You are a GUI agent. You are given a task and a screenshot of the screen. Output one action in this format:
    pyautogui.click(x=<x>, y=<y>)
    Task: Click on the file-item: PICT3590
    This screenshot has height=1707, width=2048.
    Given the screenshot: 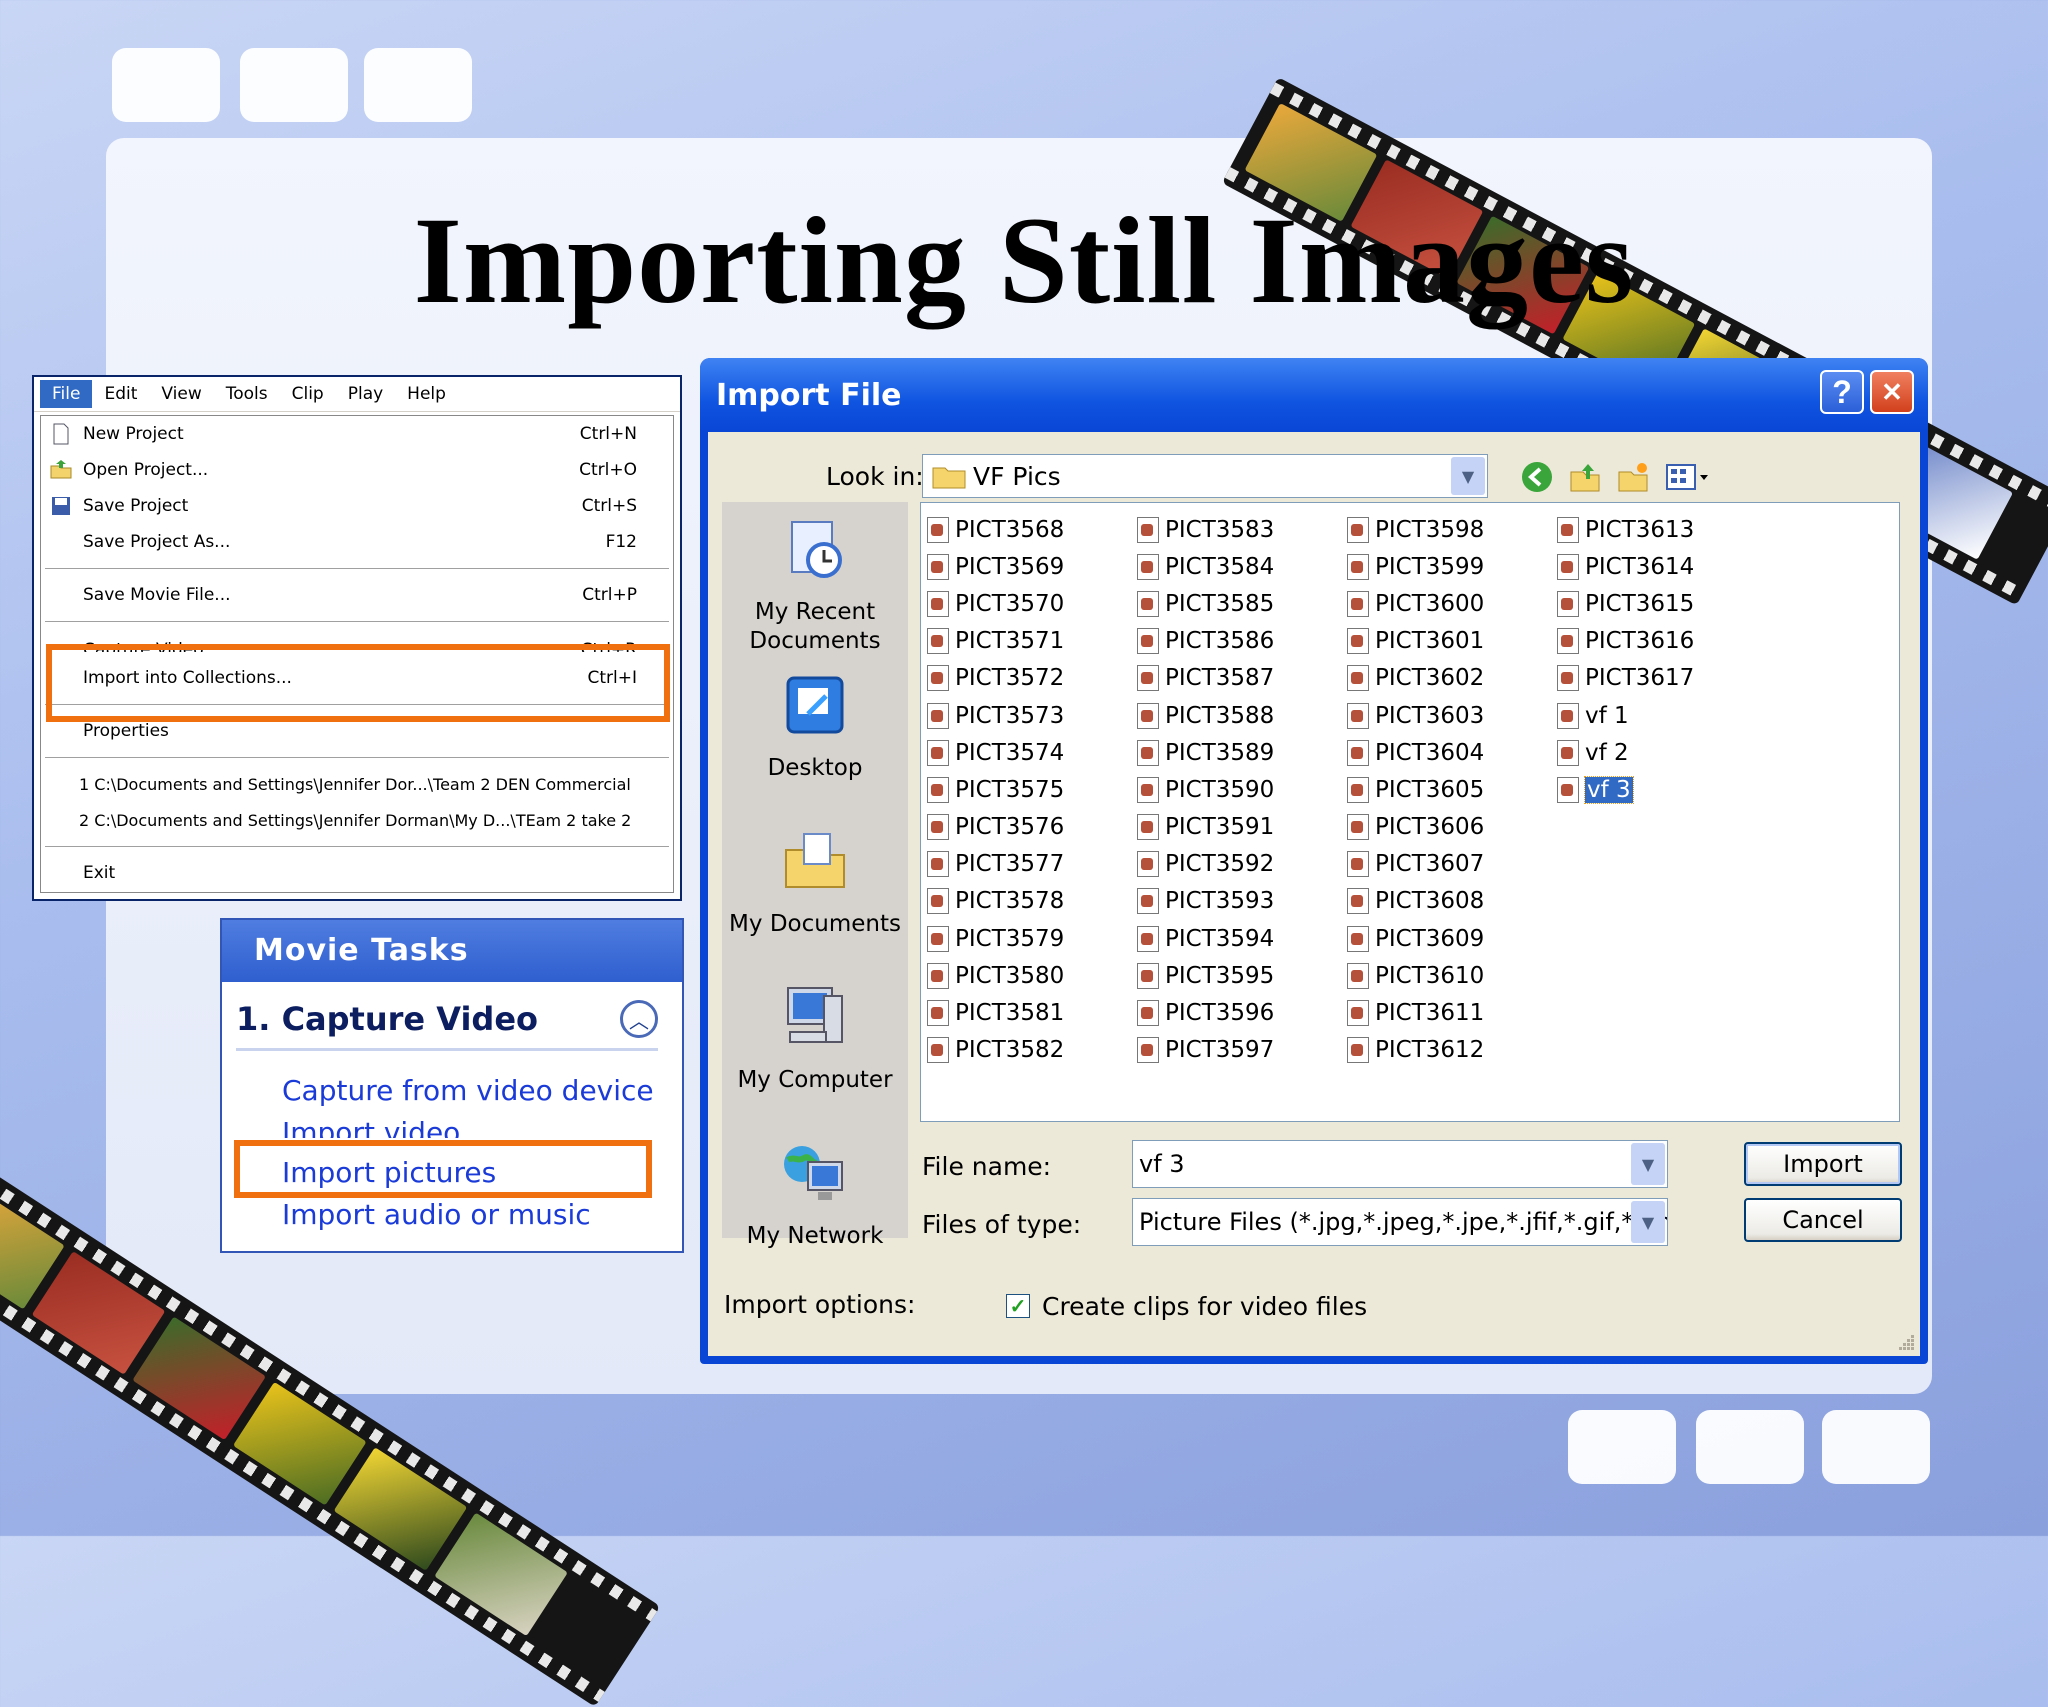 What is the action you would take?
    pyautogui.click(x=1205, y=789)
    